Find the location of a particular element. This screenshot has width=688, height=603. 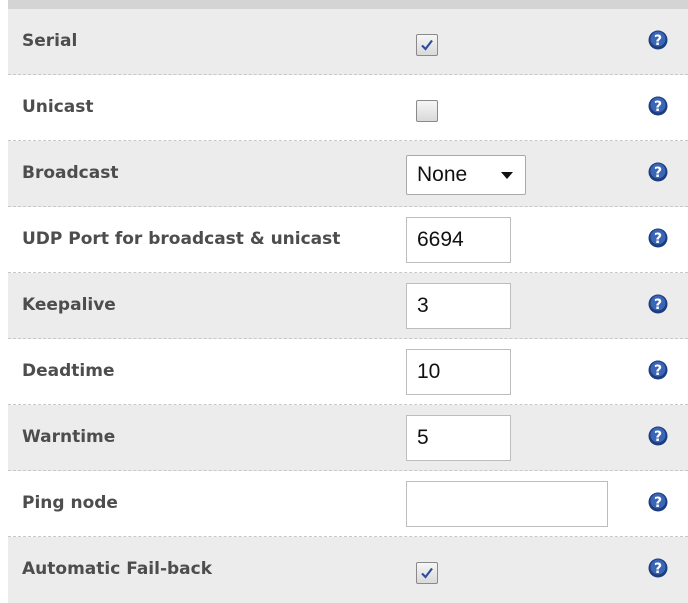

auto-failback-checkbox is located at coordinates (427, 573).